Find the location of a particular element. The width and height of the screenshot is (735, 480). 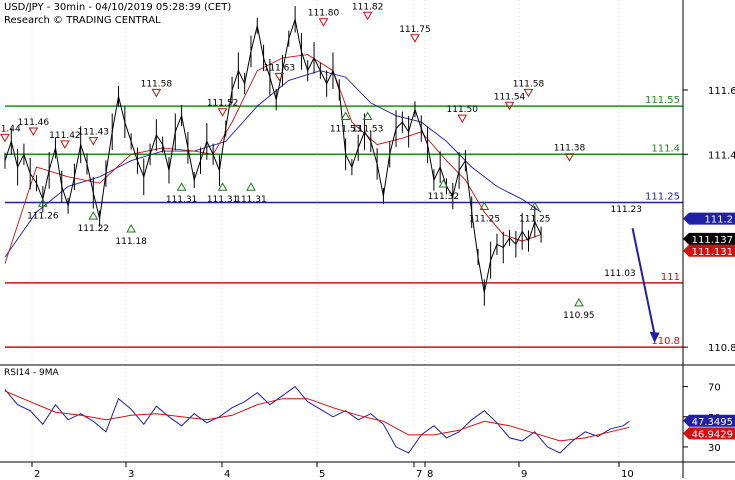

swing-high-label: 111.46 is located at coordinates (34, 123).